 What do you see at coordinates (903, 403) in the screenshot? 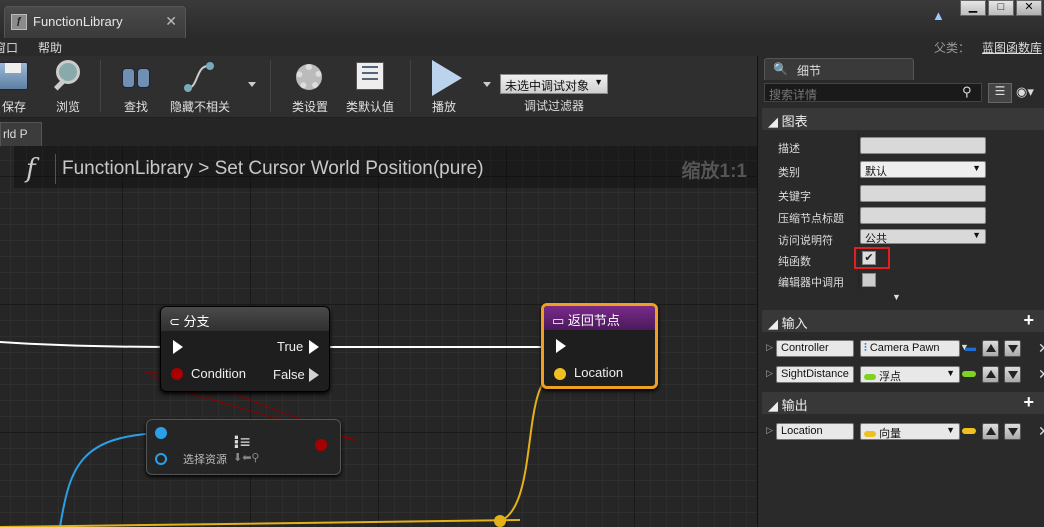
I see `outputs-section-header: ◢ 输出` at bounding box center [903, 403].